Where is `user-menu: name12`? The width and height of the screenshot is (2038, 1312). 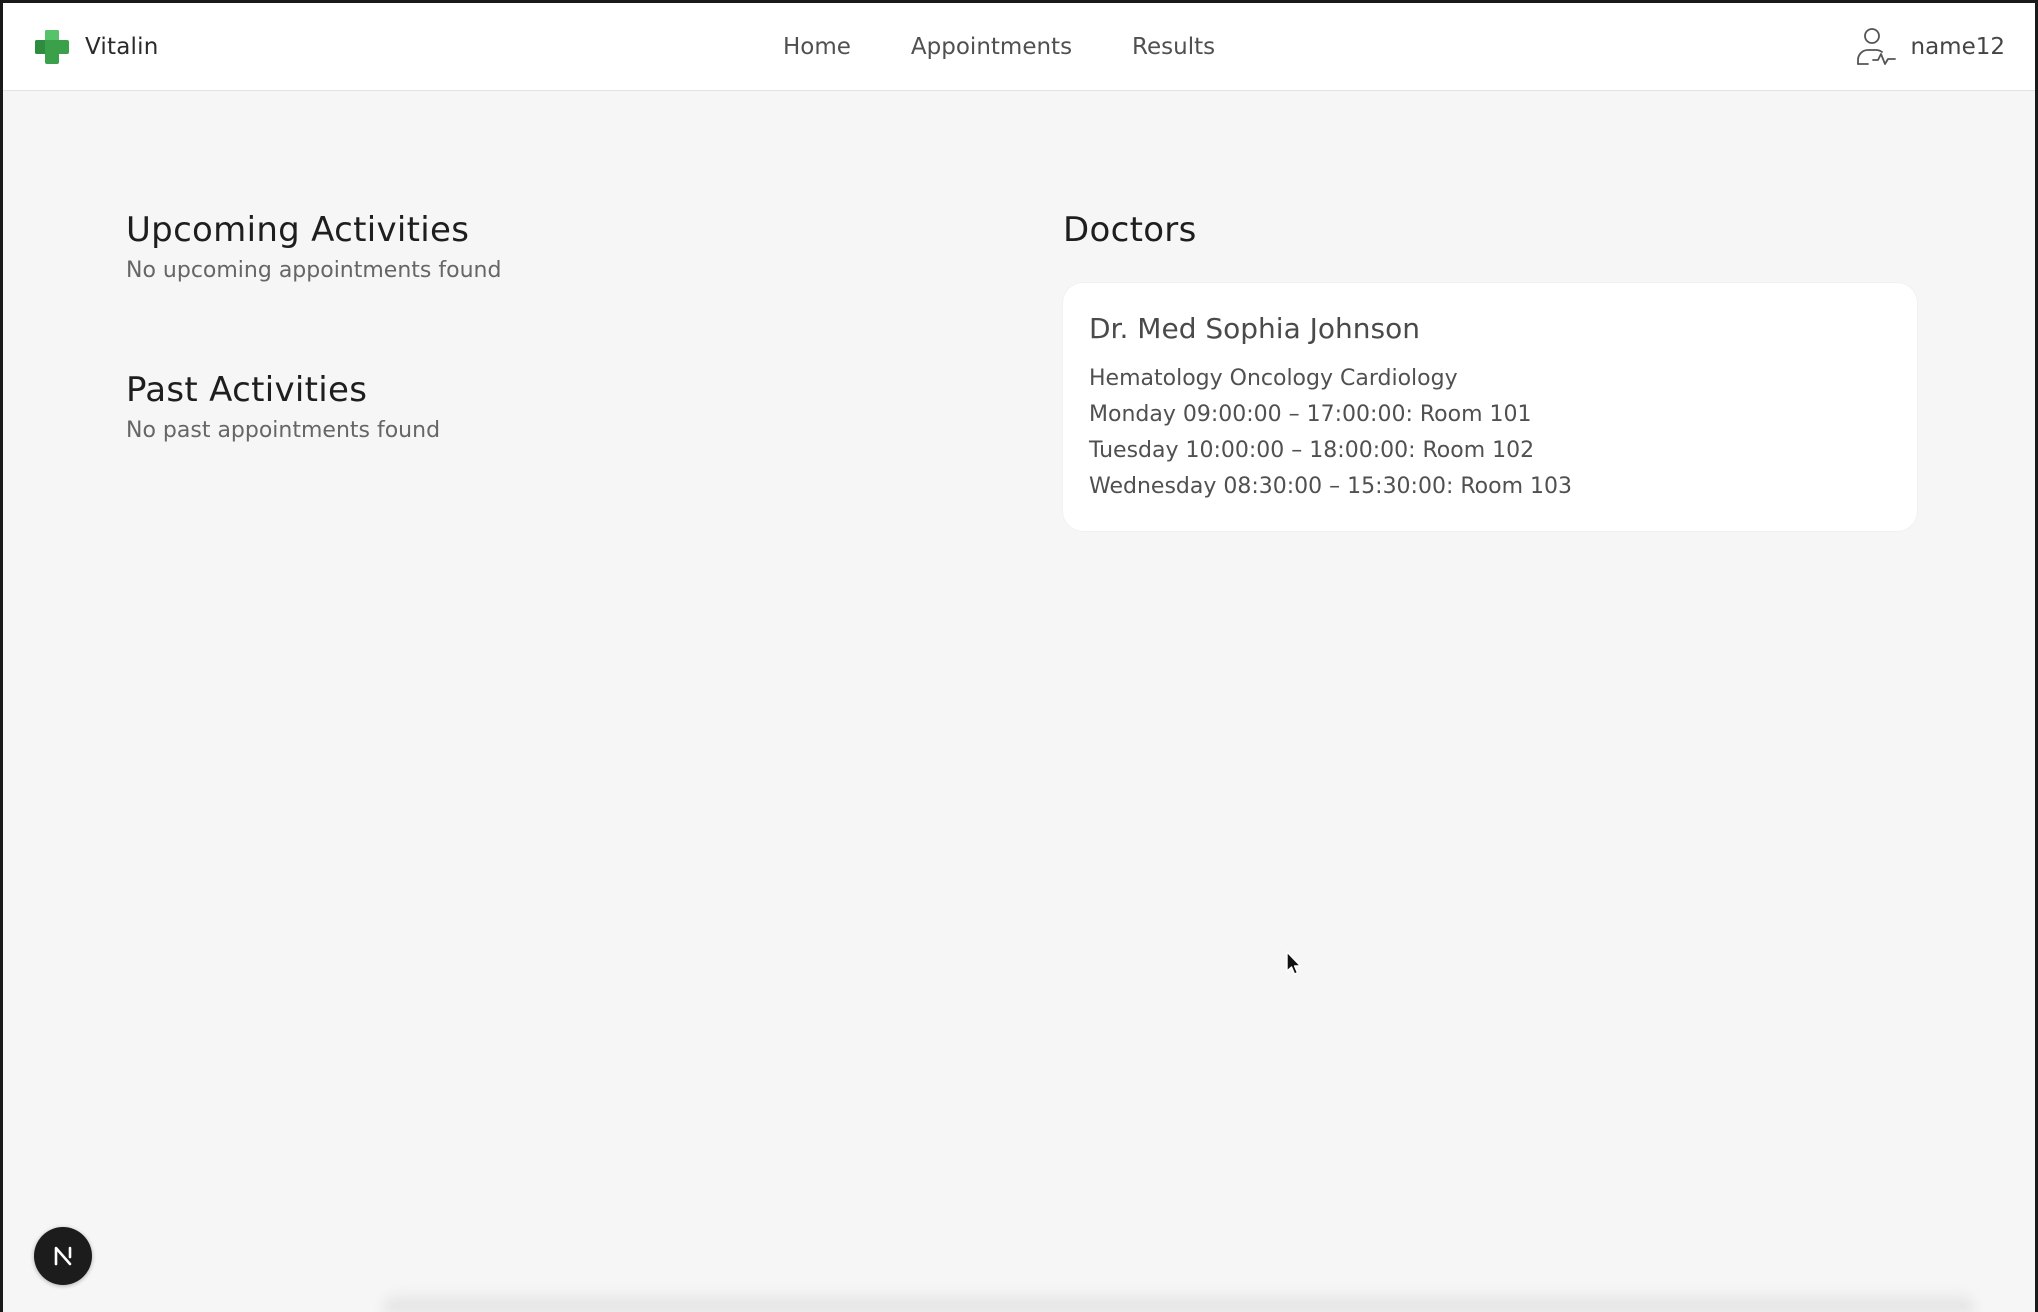
user-menu: name12 is located at coordinates (1930, 47).